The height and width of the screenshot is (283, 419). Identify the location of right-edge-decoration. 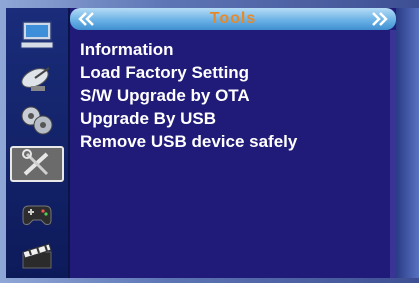
(407, 143).